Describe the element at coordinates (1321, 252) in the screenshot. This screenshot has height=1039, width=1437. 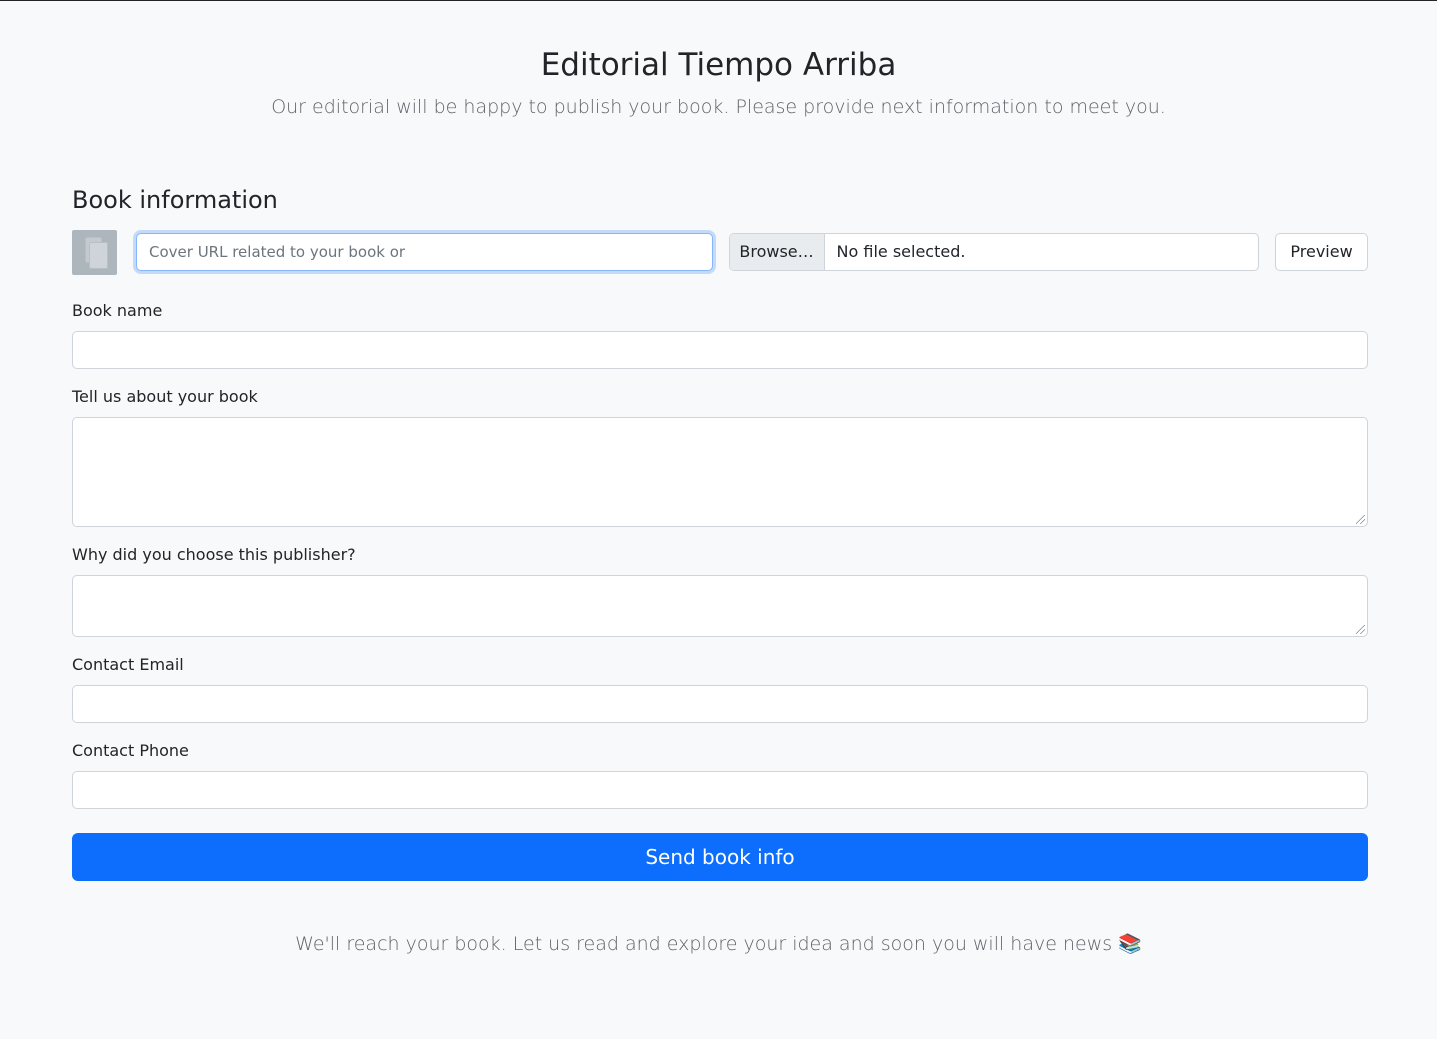
I see `preview-button: Preview` at that location.